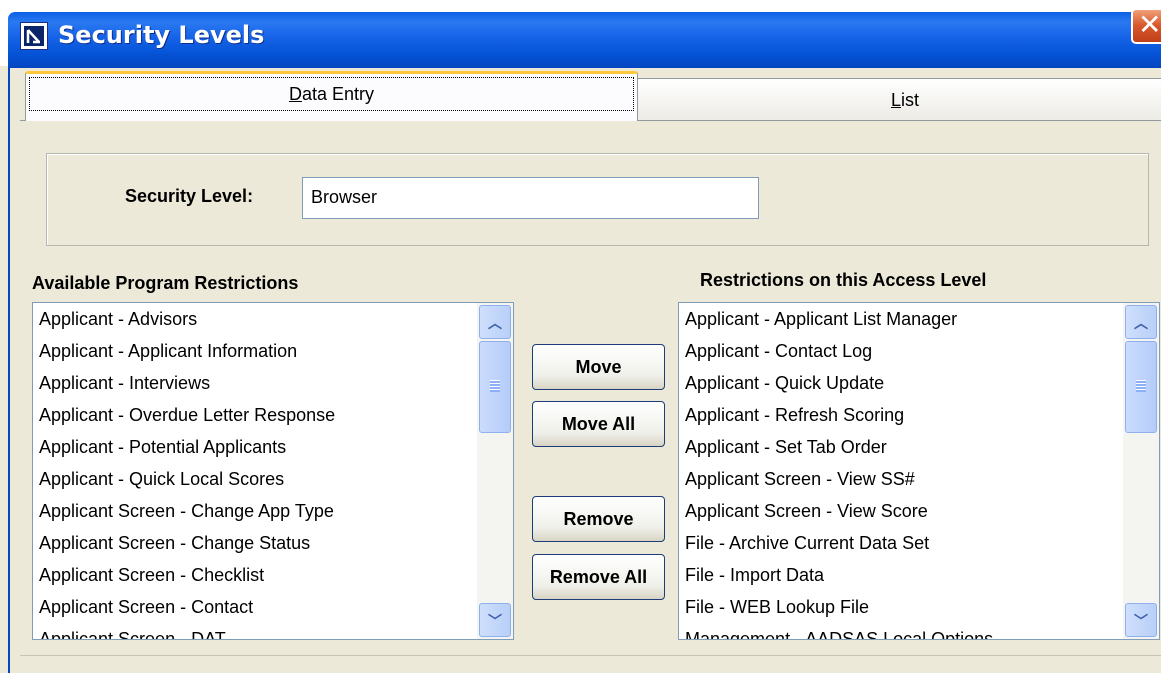 Image resolution: width=1161 pixels, height=673 pixels. What do you see at coordinates (1141, 471) in the screenshot?
I see `assigned-scrollbar: ︿ ﹀` at bounding box center [1141, 471].